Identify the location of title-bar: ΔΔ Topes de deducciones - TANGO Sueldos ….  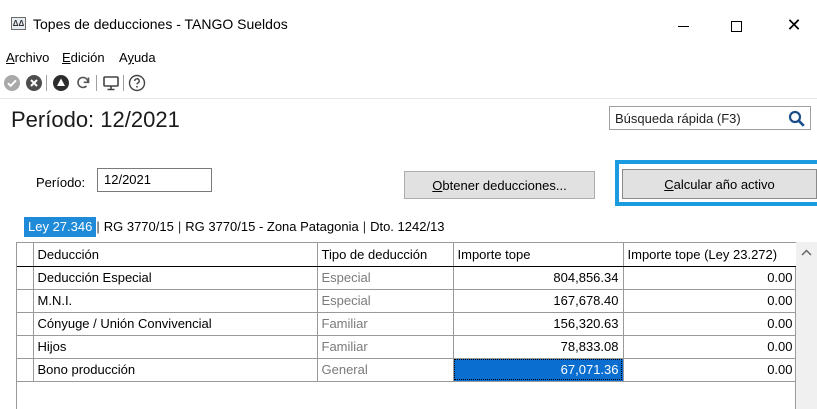
(408, 22).